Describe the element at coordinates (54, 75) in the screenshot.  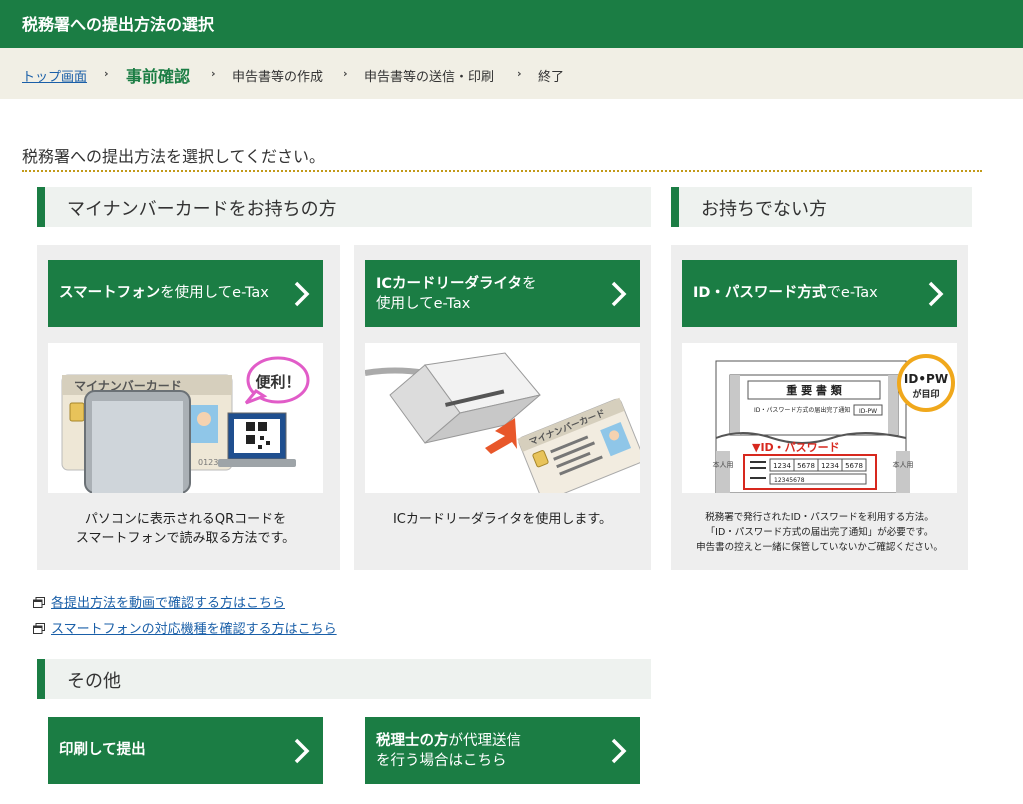
I see `breadcrumb-top-link: トップ画面` at that location.